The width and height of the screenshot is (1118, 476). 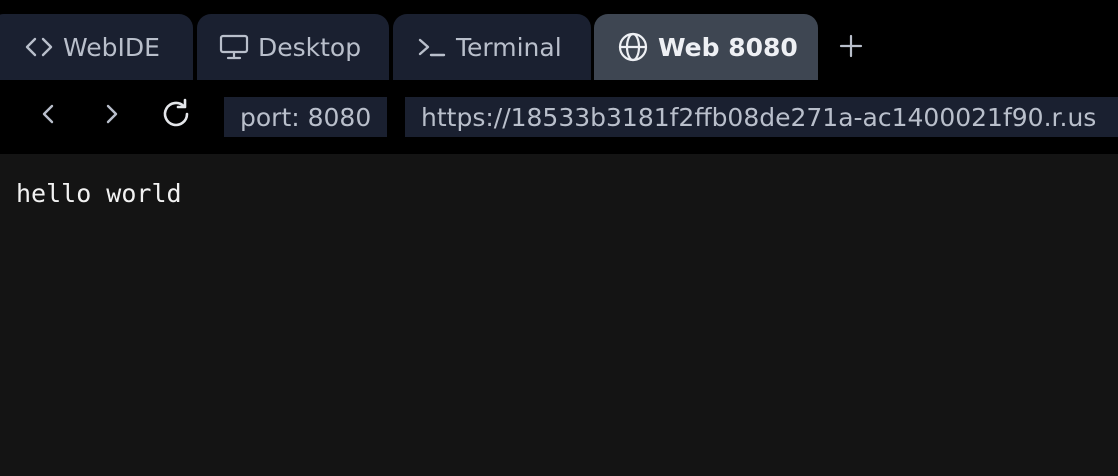 I want to click on monitor-icon, so click(x=234, y=47).